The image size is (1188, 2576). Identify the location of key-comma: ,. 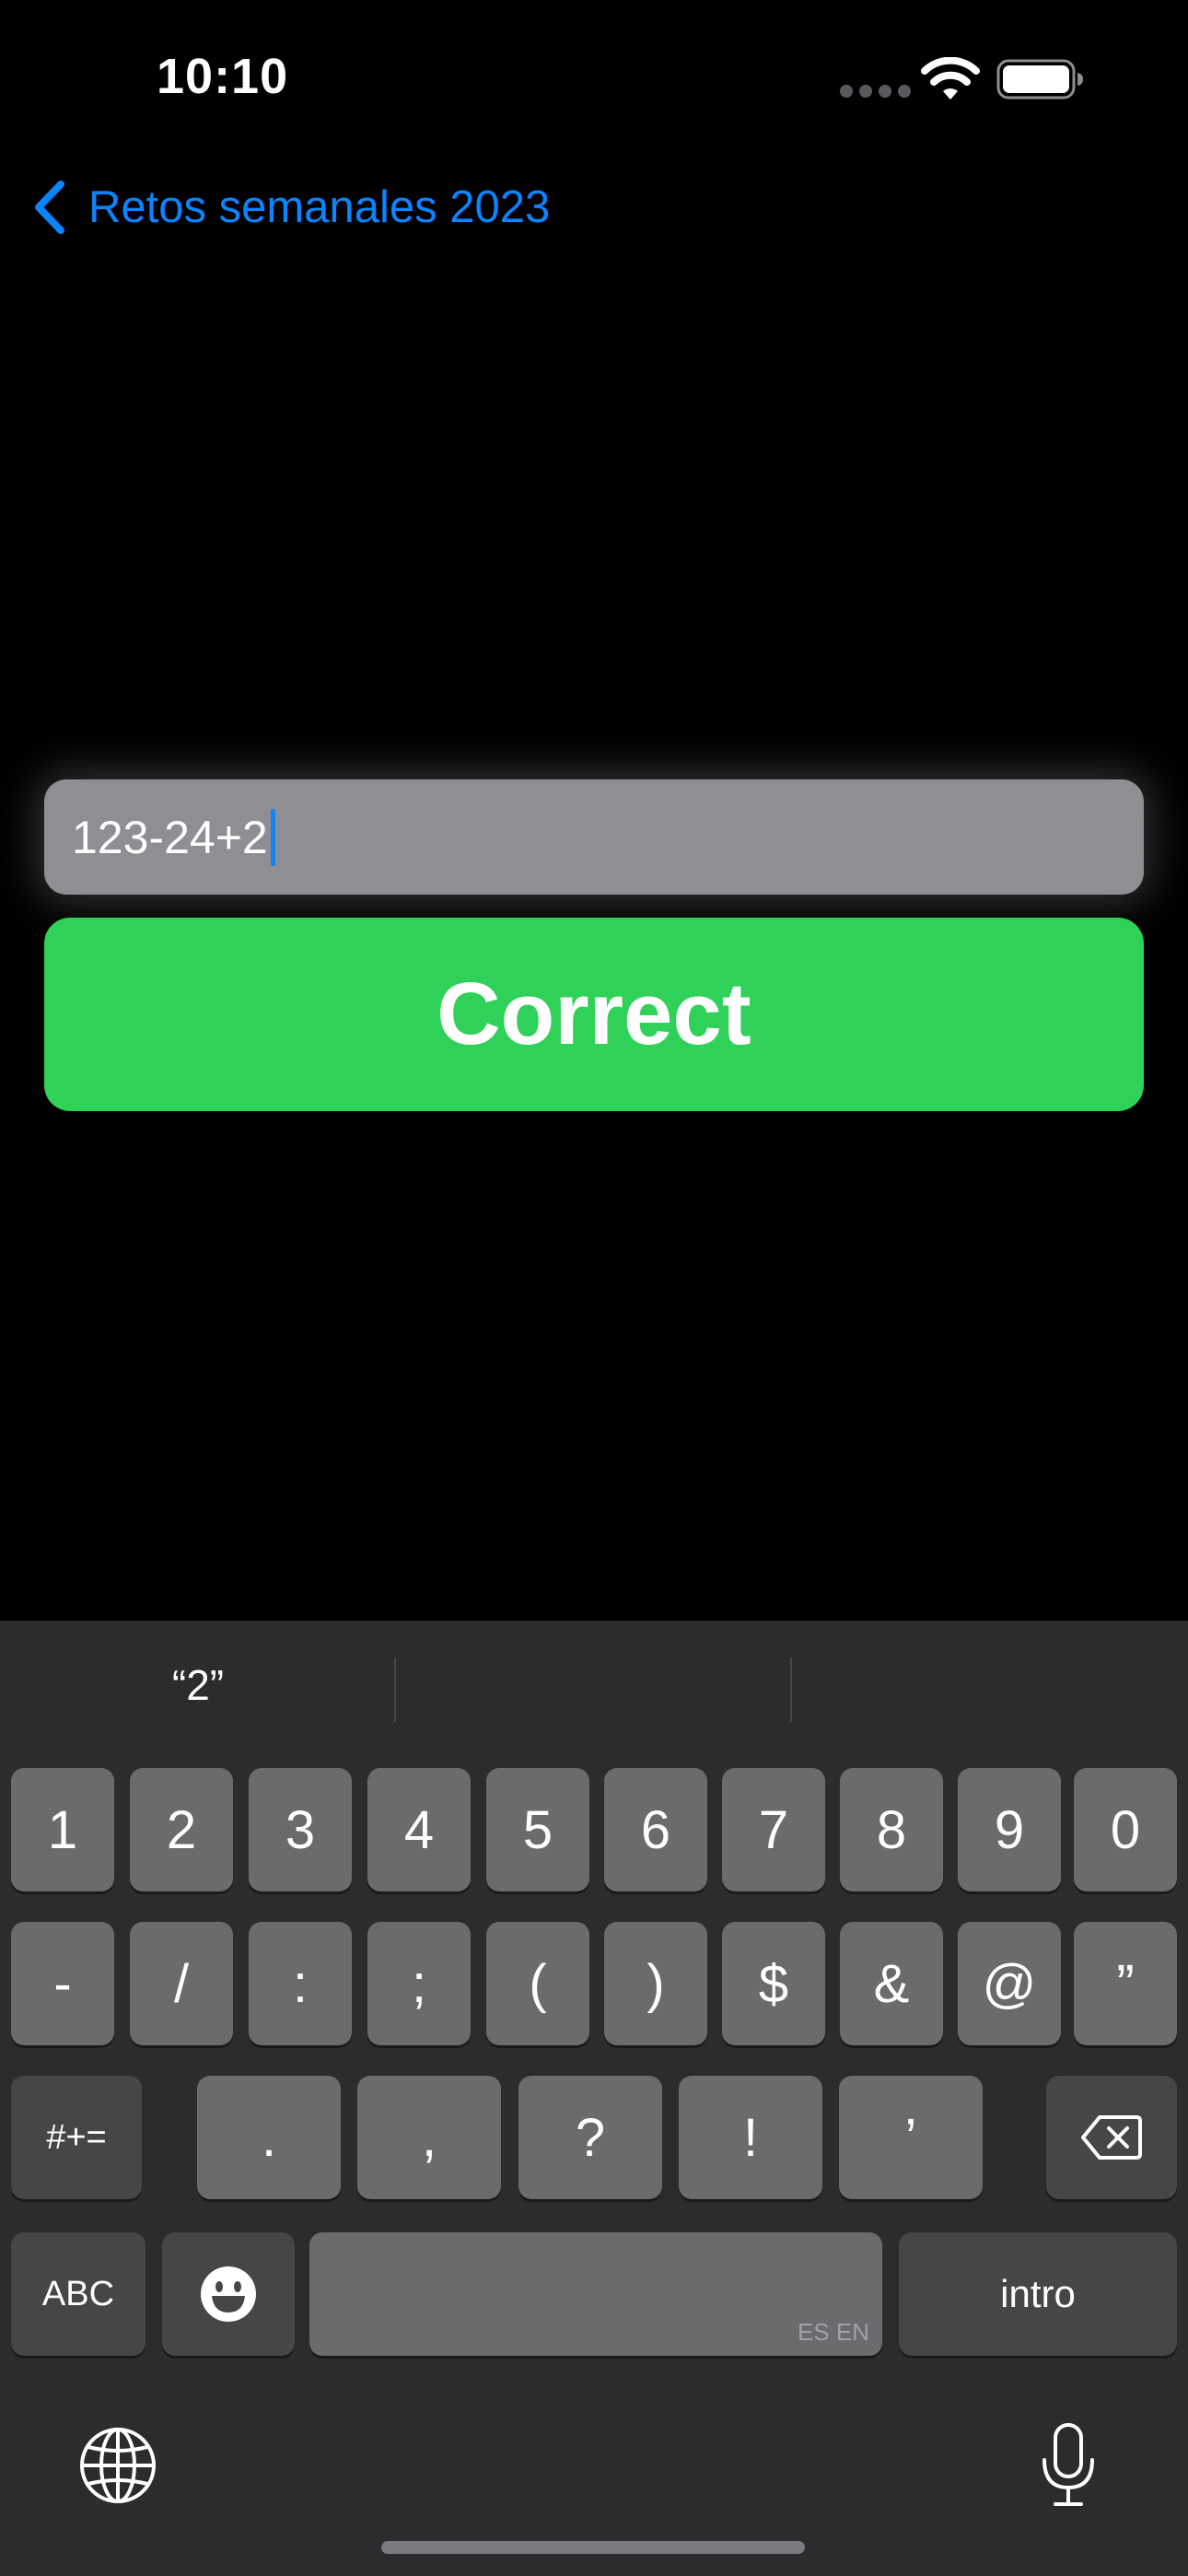
(429, 2137).